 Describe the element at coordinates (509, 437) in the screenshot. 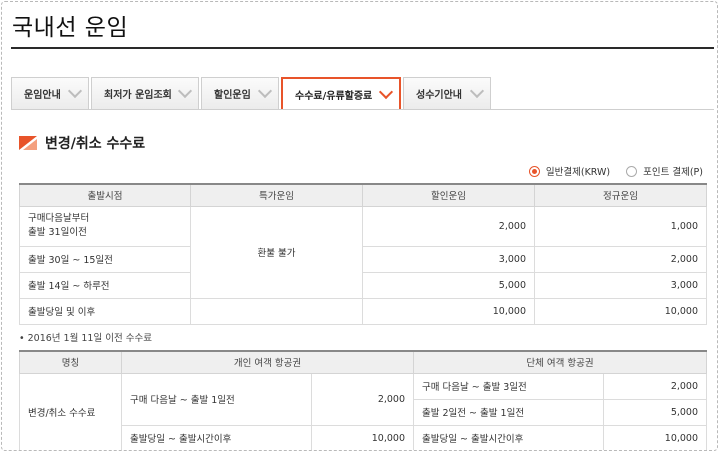

I see `group-period-cell: 출발당일 ~ 출발시간이후` at that location.